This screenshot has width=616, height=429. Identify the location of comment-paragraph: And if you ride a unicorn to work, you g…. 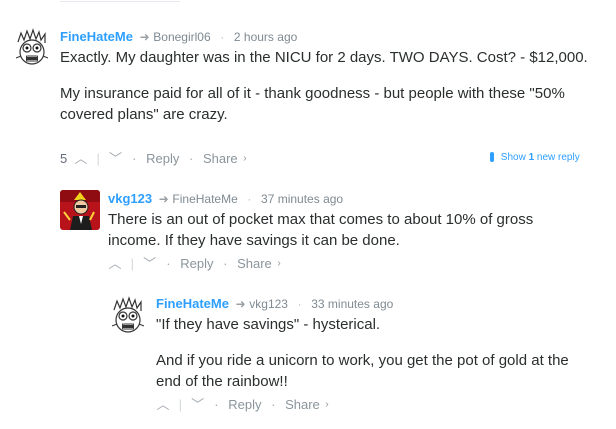
(362, 371).